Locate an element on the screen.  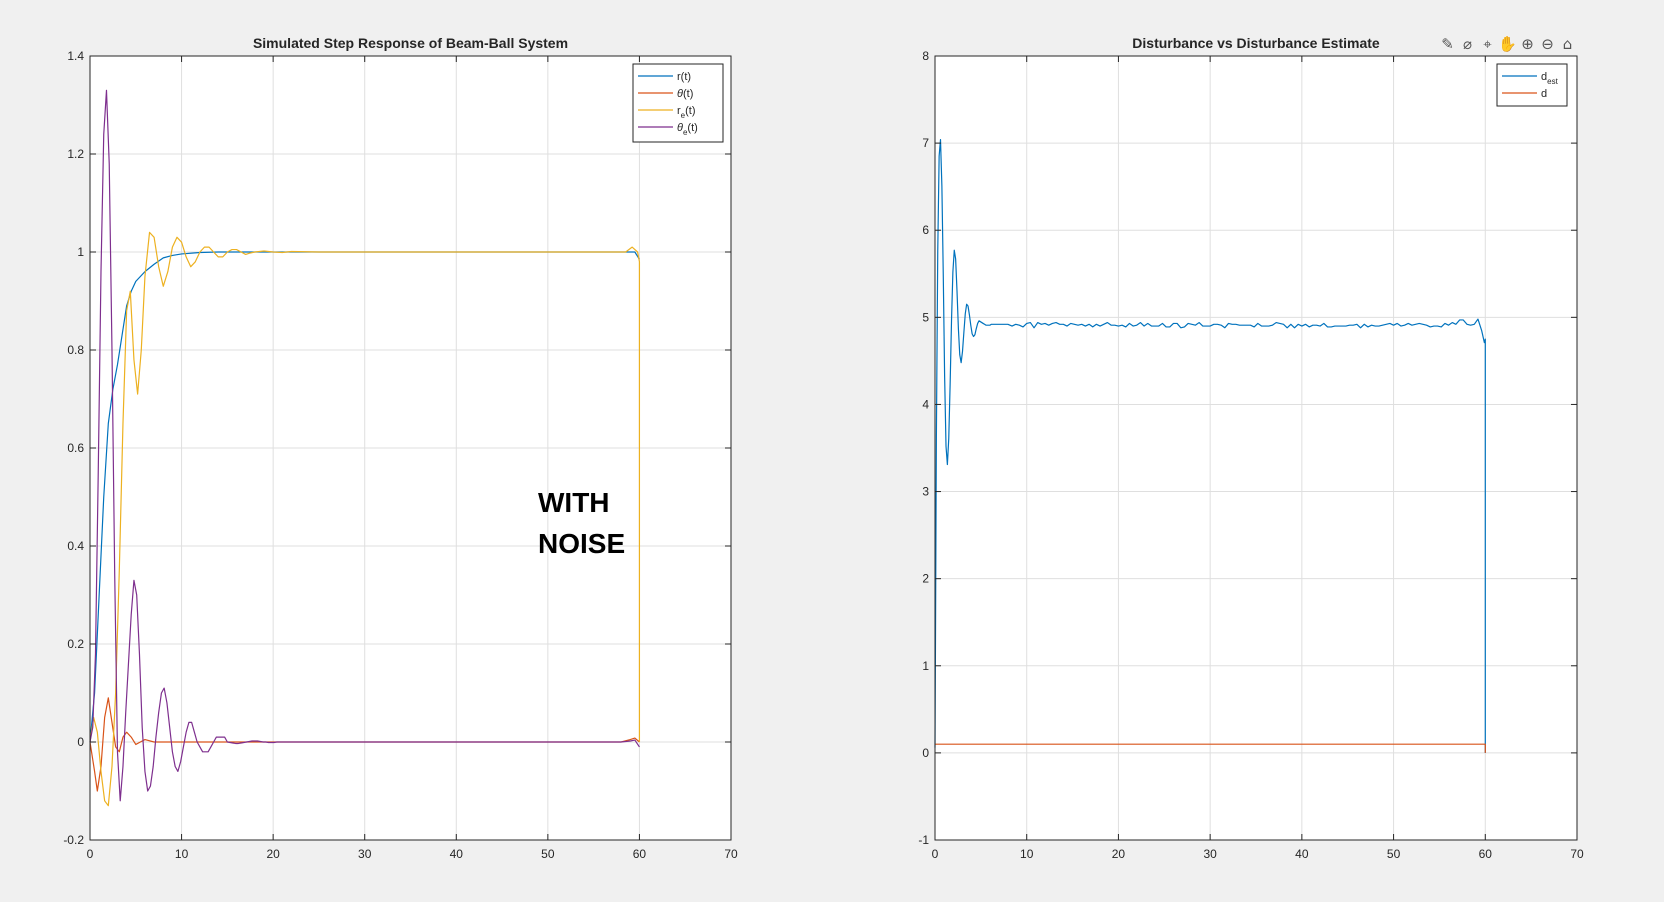
zoom-out-icon: ⊖ is located at coordinates (1547, 44).